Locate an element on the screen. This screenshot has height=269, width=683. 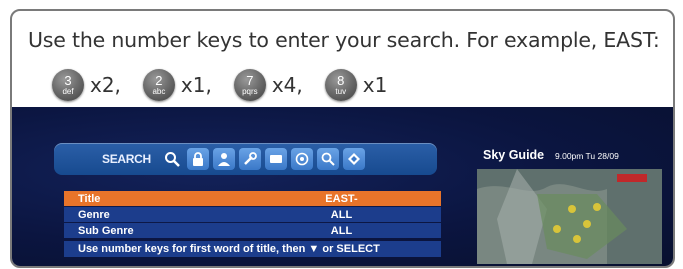
key-number: 7 is located at coordinates (250, 80).